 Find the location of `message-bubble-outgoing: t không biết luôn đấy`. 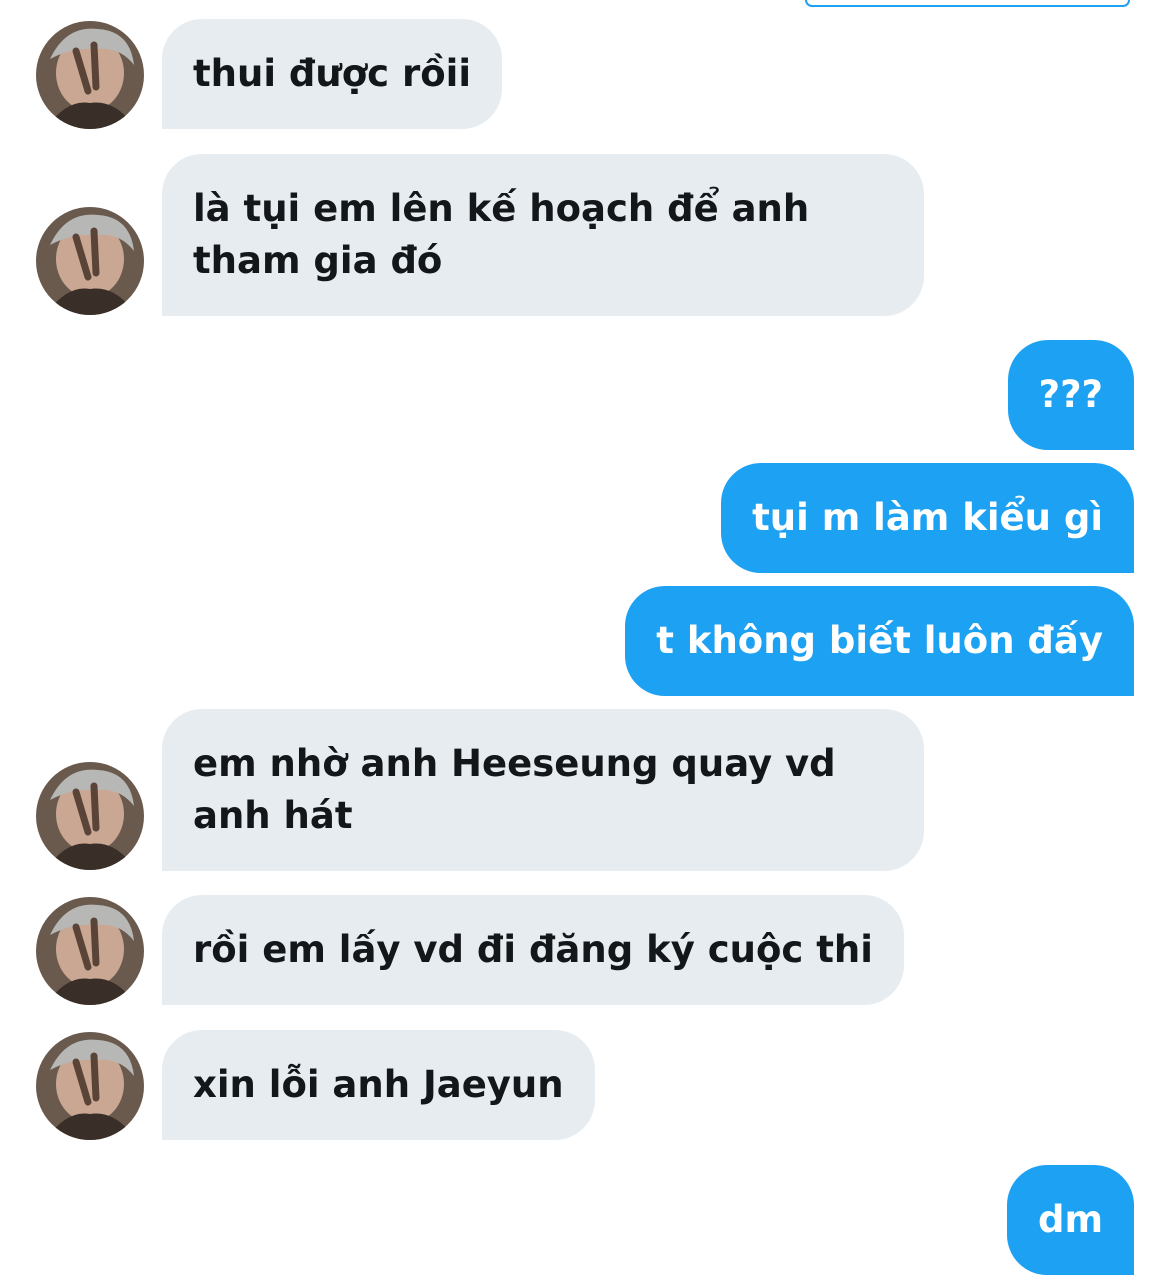

message-bubble-outgoing: t không biết luôn đấy is located at coordinates (879, 641).